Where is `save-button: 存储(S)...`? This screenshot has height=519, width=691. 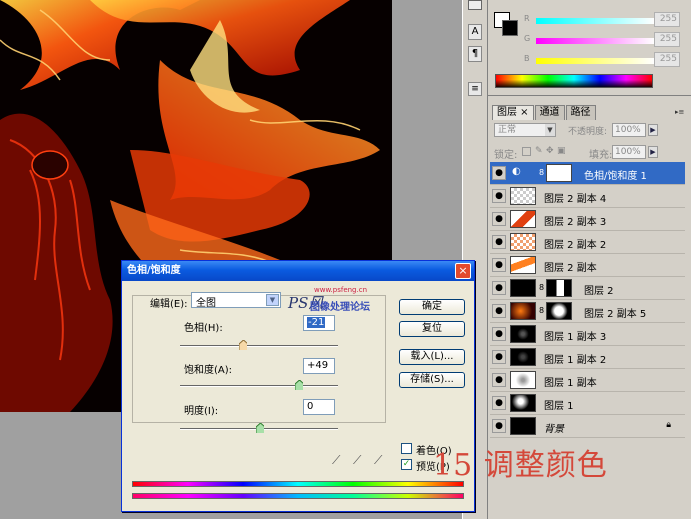
save-button: 存储(S)... is located at coordinates (432, 380).